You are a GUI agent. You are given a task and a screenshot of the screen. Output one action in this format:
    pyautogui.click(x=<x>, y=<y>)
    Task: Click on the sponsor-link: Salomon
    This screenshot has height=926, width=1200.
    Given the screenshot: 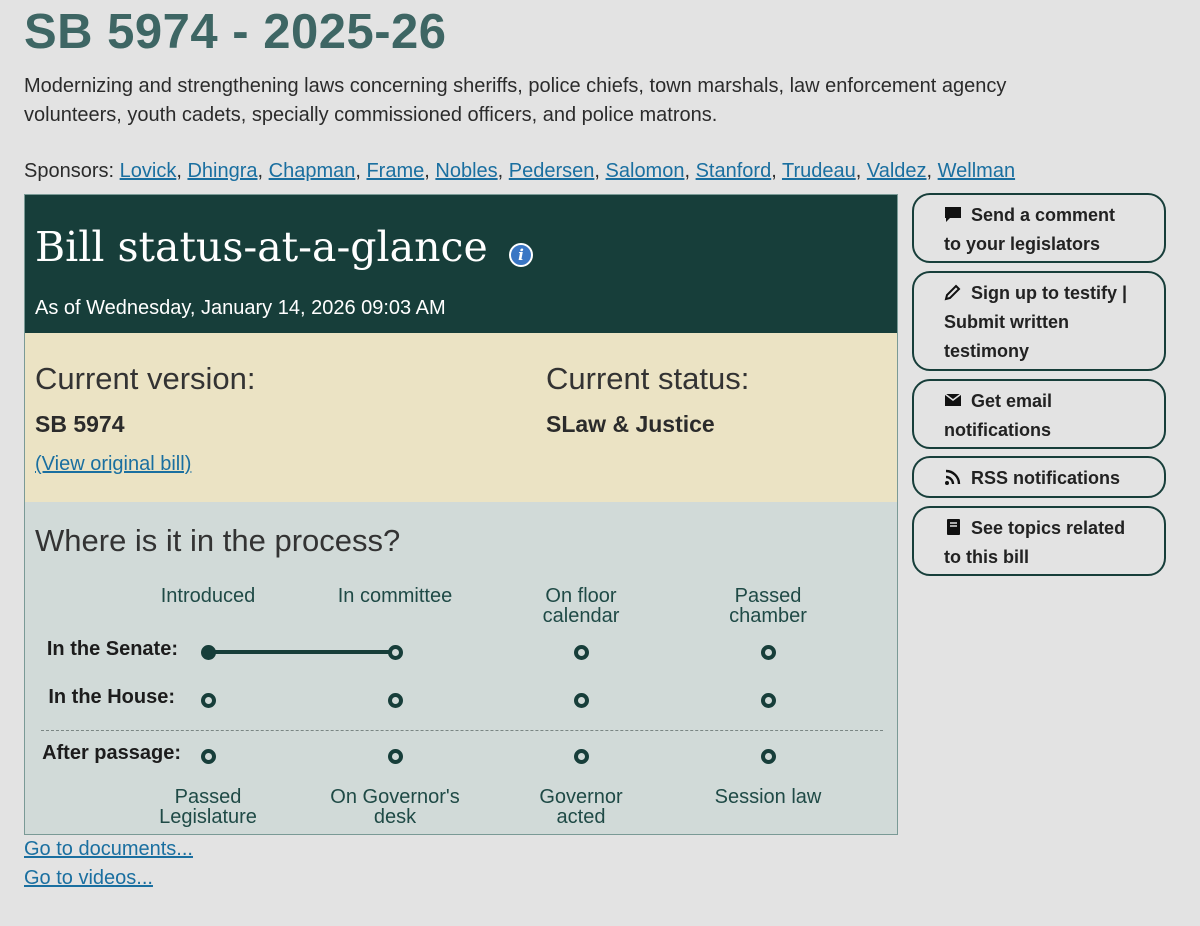 What is the action you would take?
    pyautogui.click(x=645, y=171)
    